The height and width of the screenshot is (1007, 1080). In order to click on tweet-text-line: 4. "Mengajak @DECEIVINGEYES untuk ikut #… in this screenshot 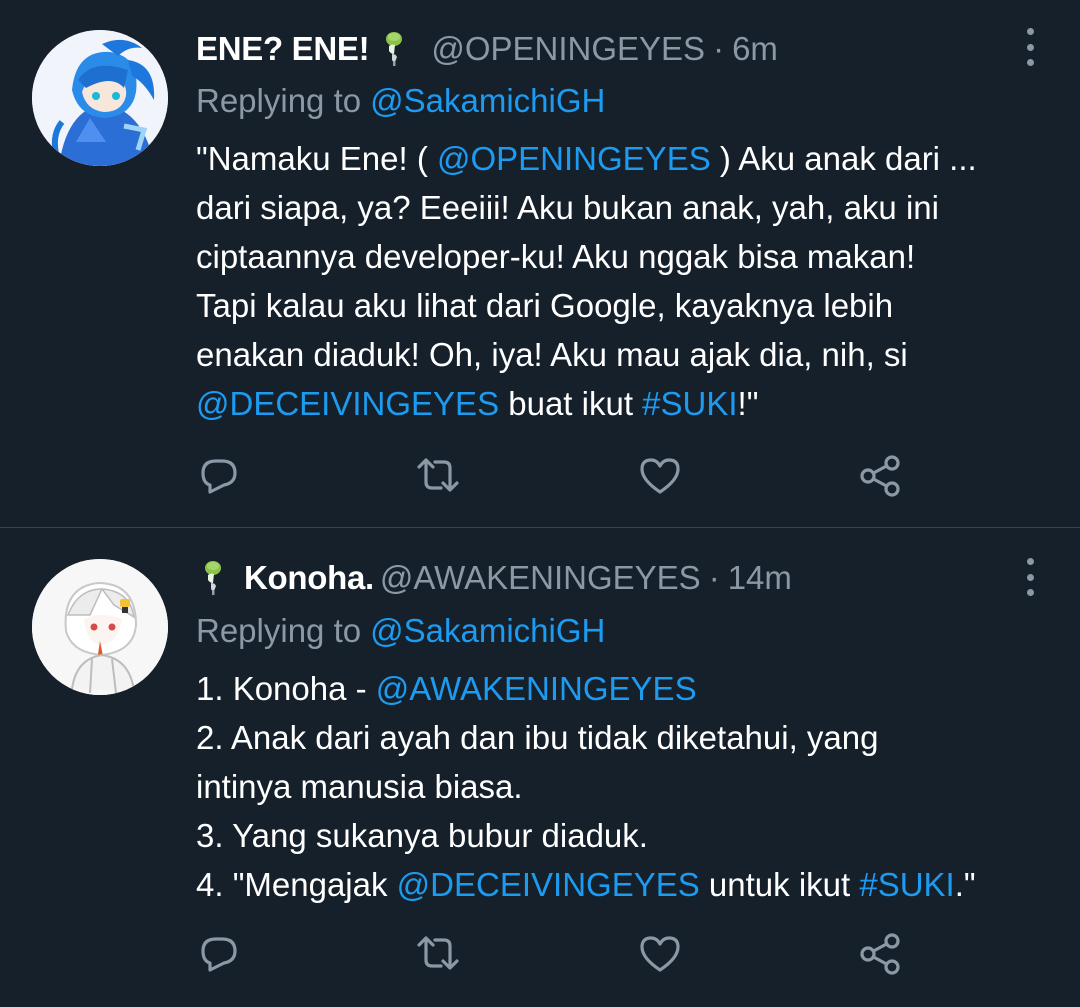, I will do `click(626, 884)`.